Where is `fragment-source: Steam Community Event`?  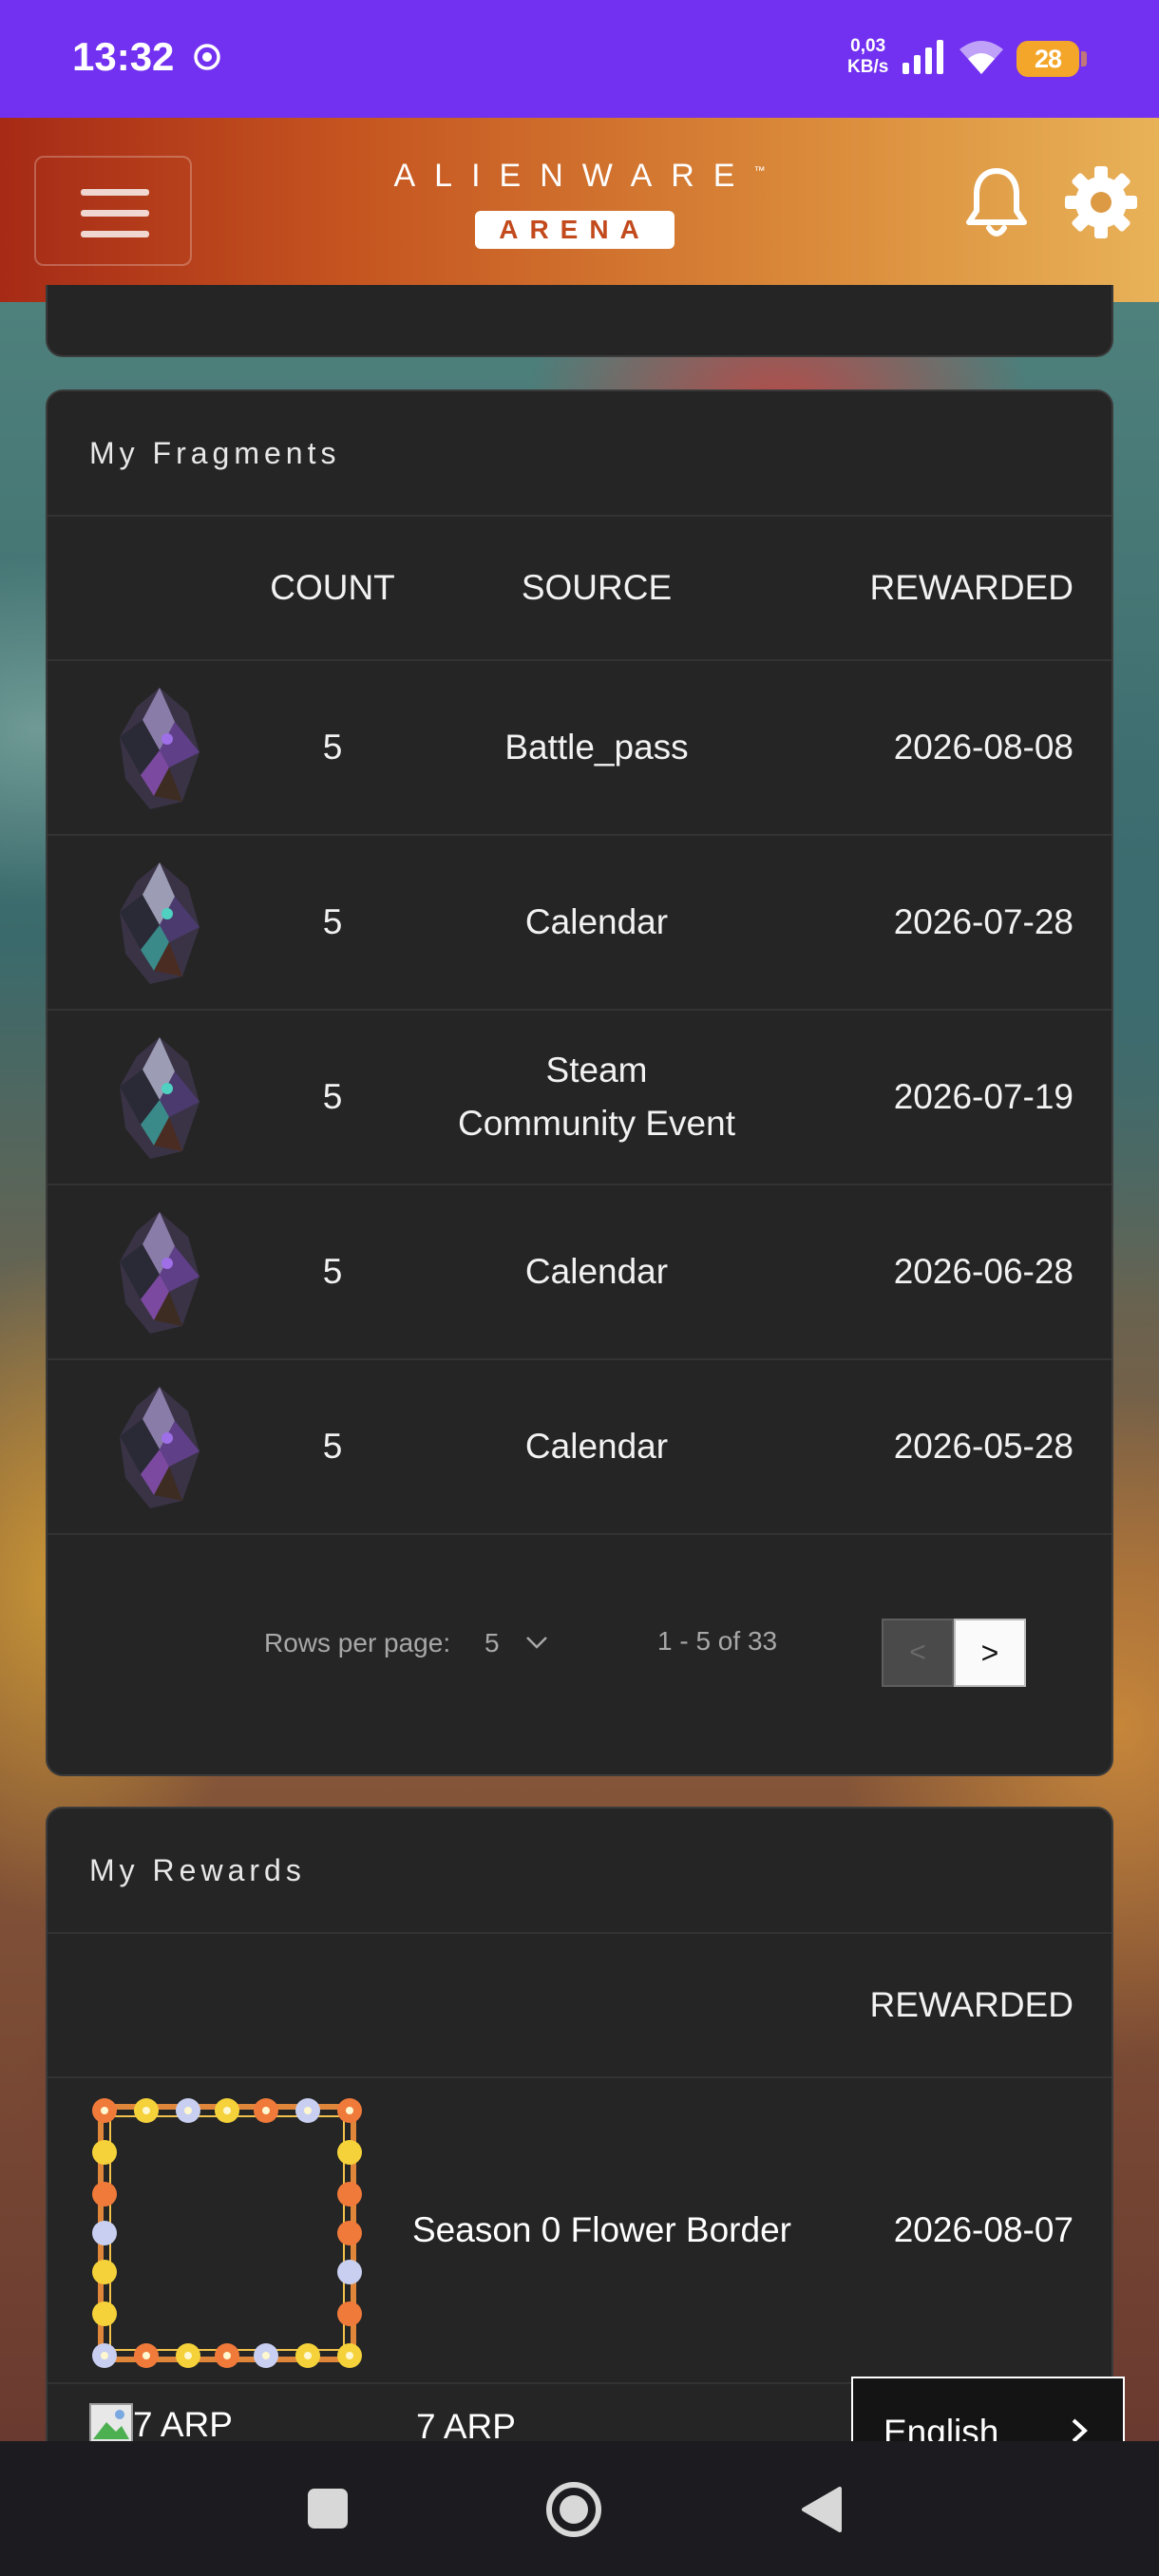
fragment-source: Steam Community Event is located at coordinates (596, 1097).